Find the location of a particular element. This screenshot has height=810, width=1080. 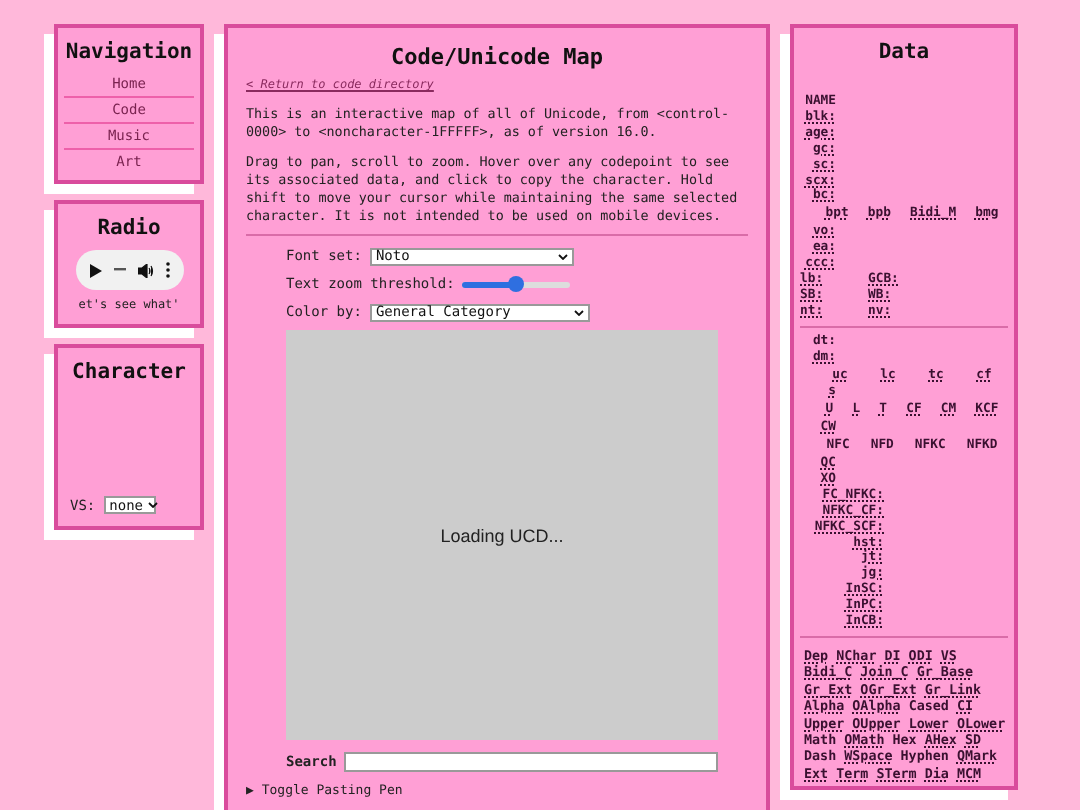

page-title: Code/Unicode Map is located at coordinates (497, 57).